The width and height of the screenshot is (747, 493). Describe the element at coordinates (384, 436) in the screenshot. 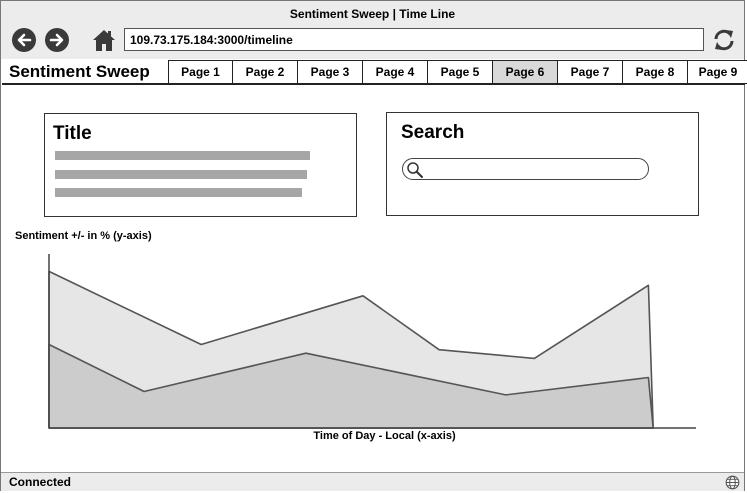

I see `x-axis-label: Time of Day - Local (x-axis)` at that location.